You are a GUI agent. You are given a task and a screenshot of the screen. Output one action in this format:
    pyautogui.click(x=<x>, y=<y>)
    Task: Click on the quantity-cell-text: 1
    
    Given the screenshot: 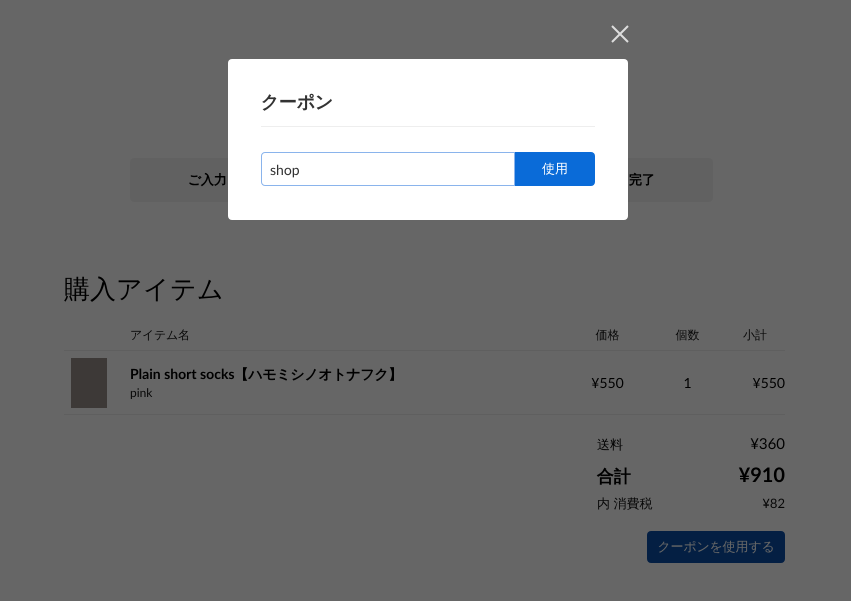 What is the action you would take?
    pyautogui.click(x=687, y=383)
    